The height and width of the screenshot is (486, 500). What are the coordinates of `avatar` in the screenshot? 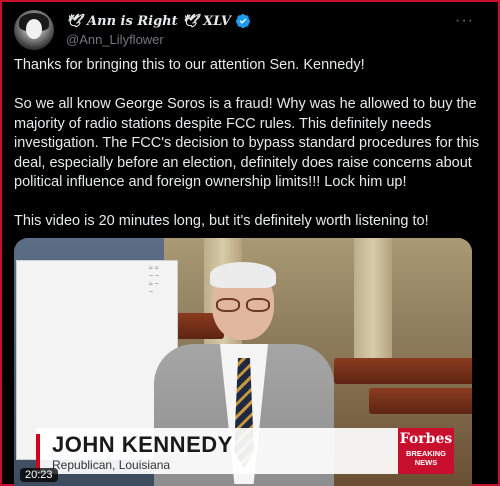 It's located at (34, 30).